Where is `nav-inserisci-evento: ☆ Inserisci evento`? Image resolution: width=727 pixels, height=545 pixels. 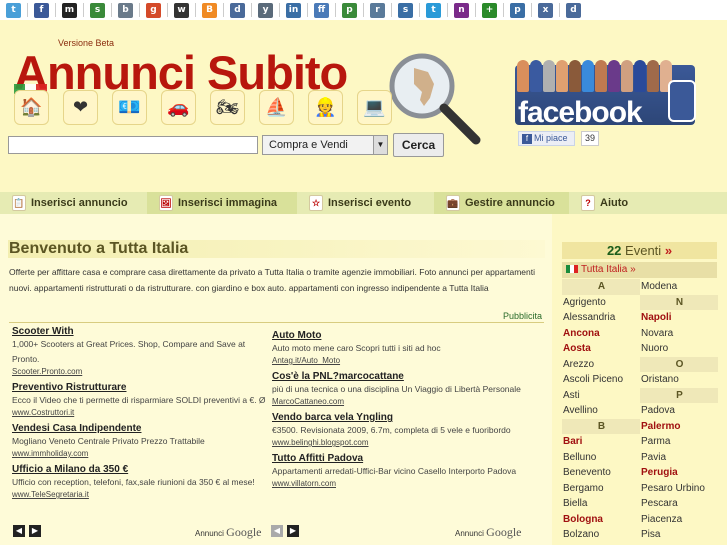
nav-inserisci-evento: ☆ Inserisci evento is located at coordinates (365, 203).